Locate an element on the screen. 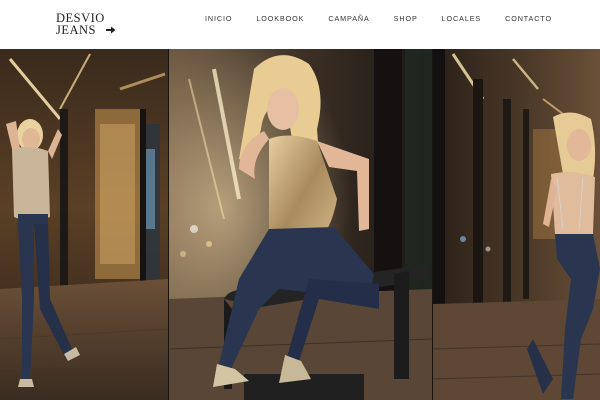  nav-item-shop: SHOP is located at coordinates (406, 19).